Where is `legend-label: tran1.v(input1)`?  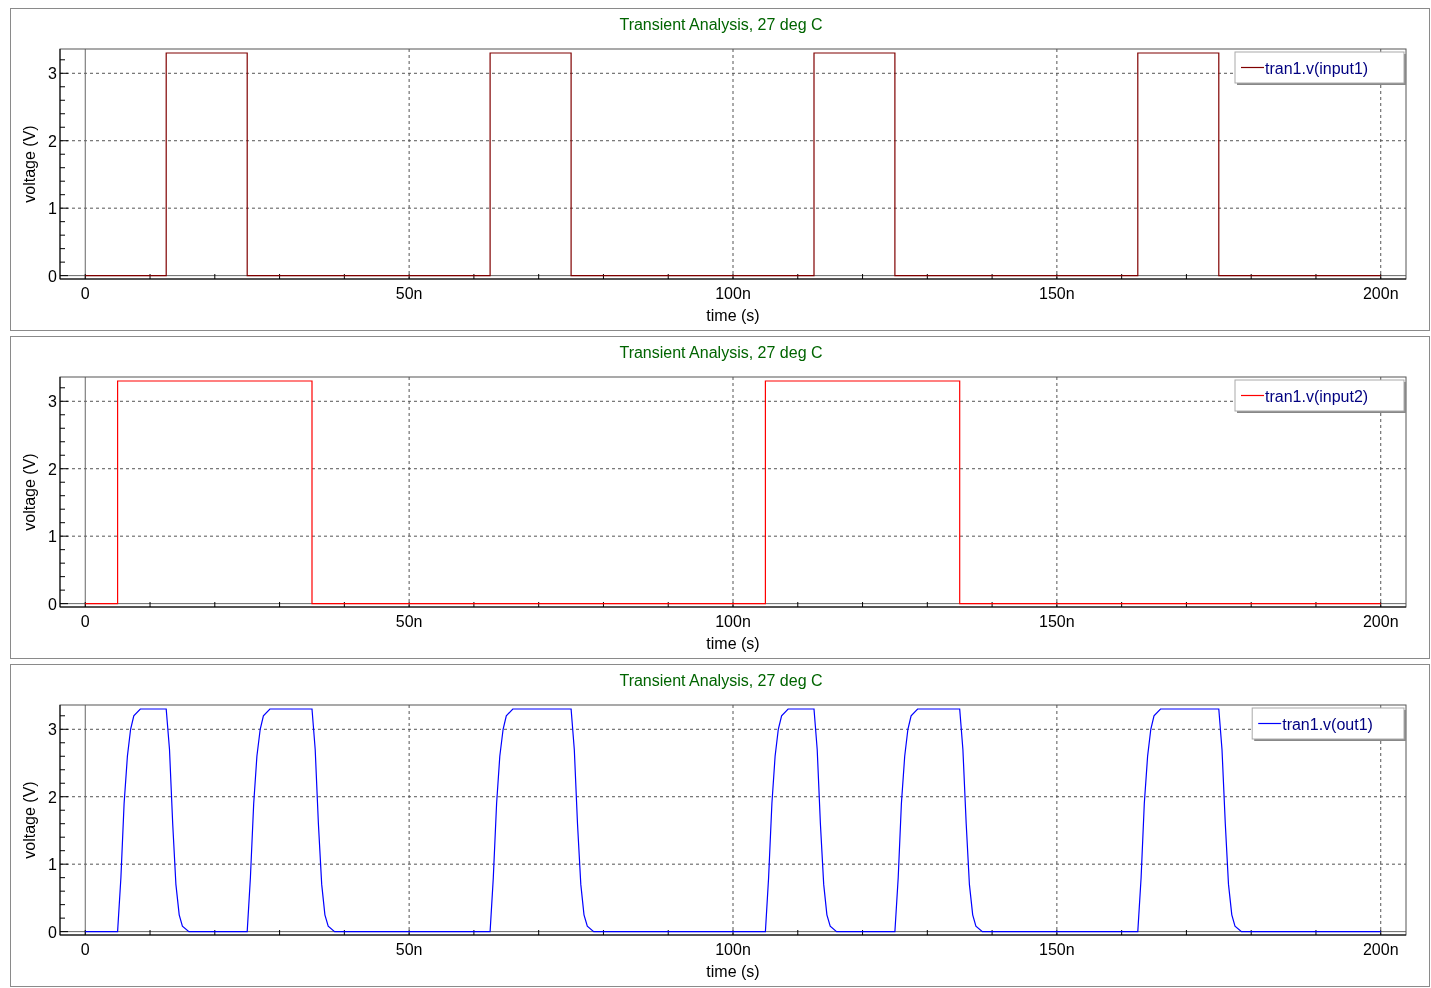
legend-label: tran1.v(input1) is located at coordinates (1317, 68).